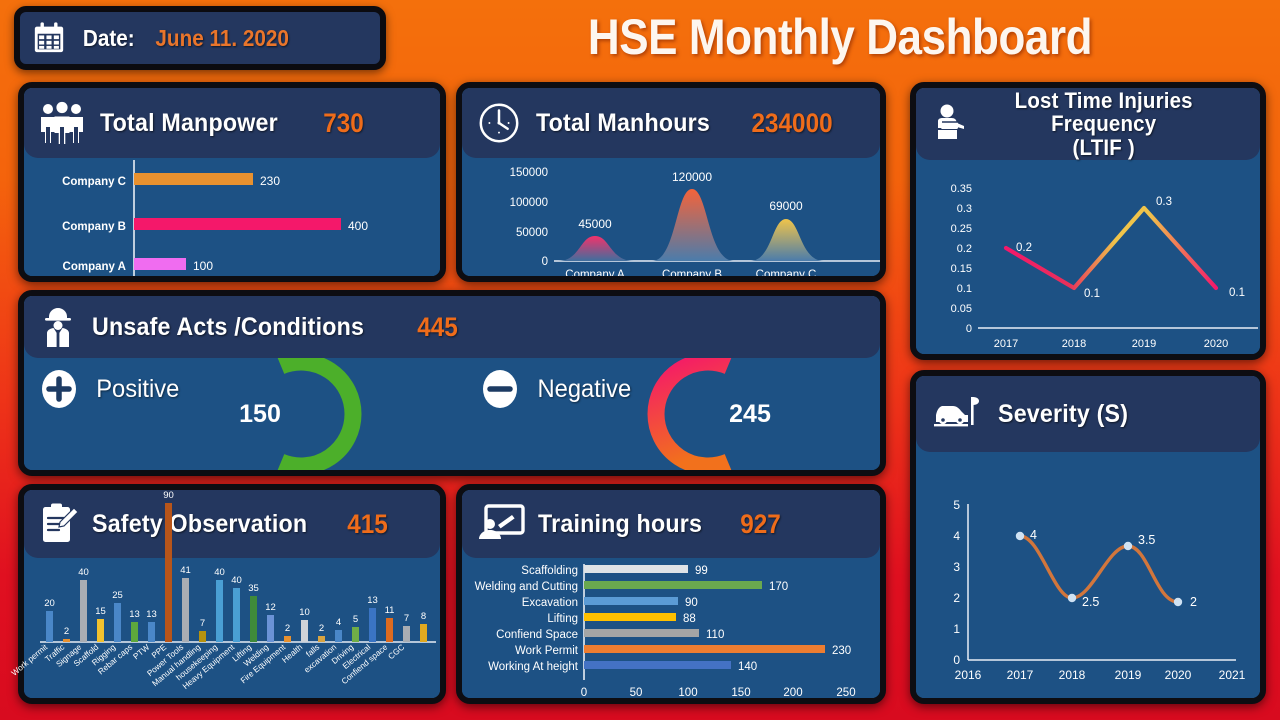  Describe the element at coordinates (1232, 675) in the screenshot. I see `svg-text: 2021` at that location.